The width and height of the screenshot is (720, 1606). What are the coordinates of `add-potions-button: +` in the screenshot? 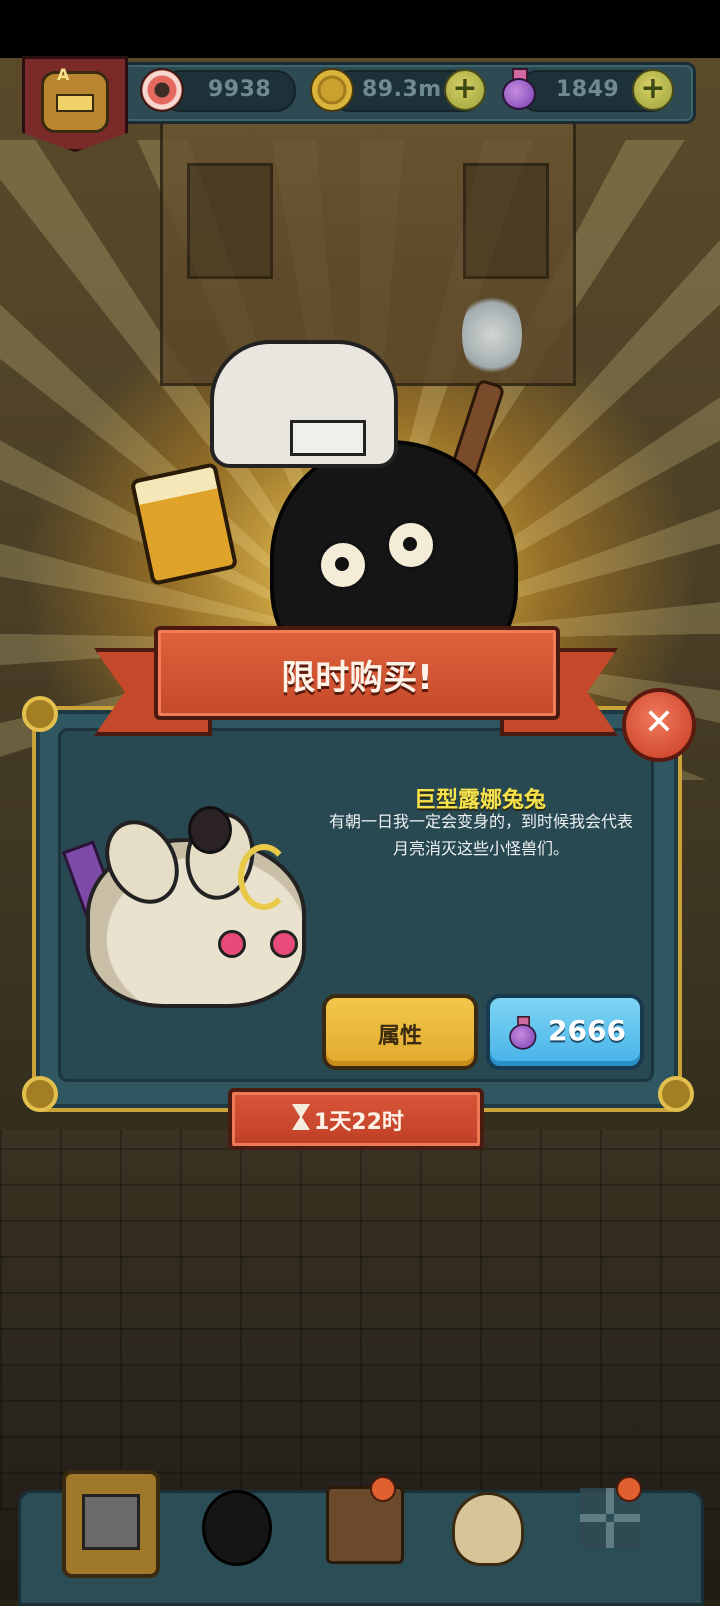 It's located at (653, 90).